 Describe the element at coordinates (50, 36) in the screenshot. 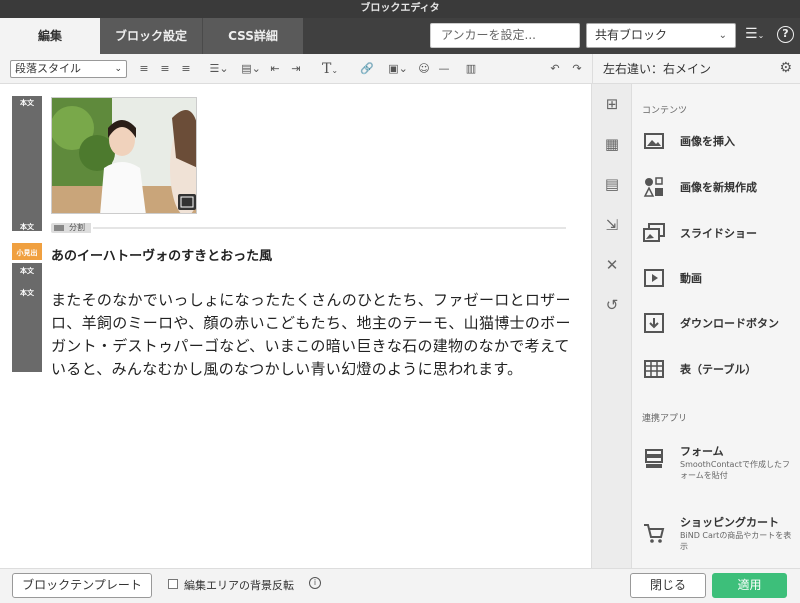

I see `tab-edit: 編集` at that location.